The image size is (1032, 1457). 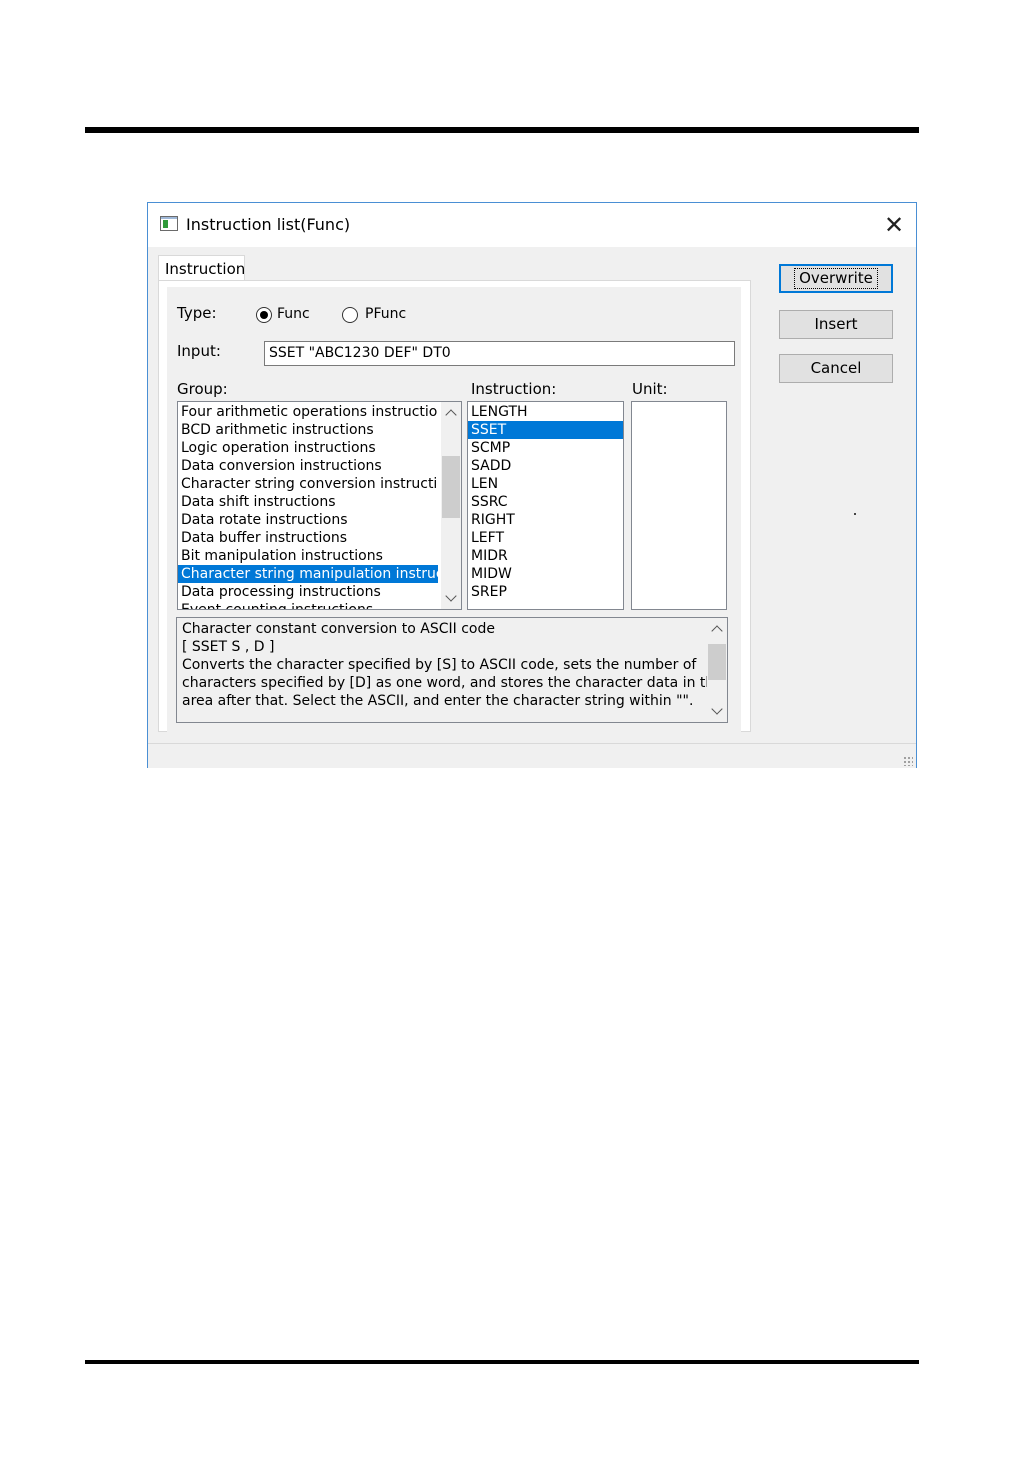 What do you see at coordinates (545, 520) in the screenshot?
I see `instruction-list-item: RIGHT` at bounding box center [545, 520].